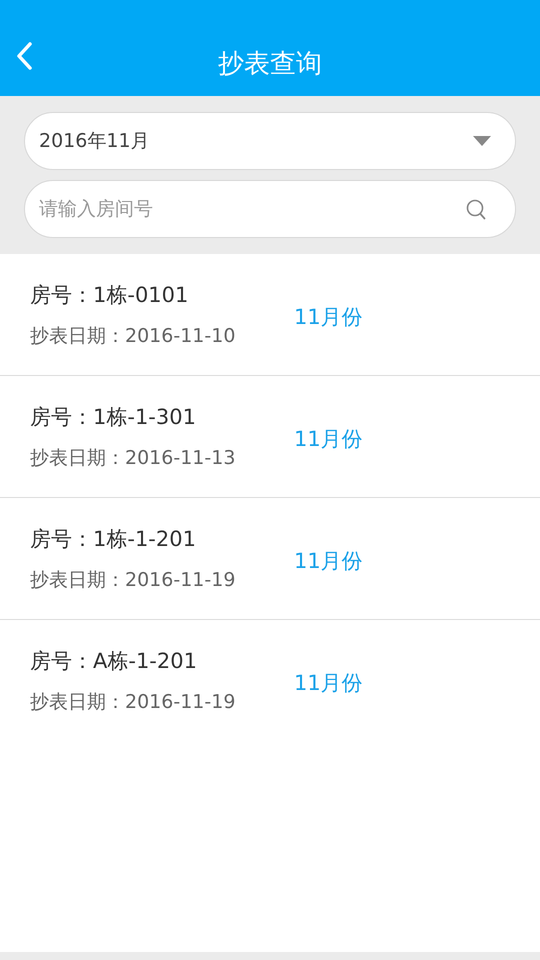  What do you see at coordinates (110, 295) in the screenshot?
I see `room-number: 房号：1栋-0101` at bounding box center [110, 295].